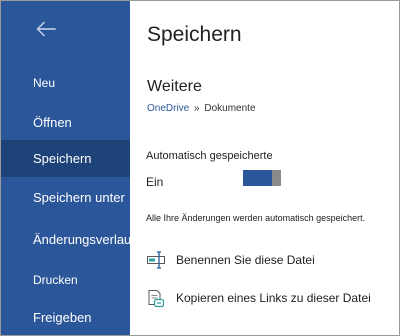 The width and height of the screenshot is (400, 336). Describe the element at coordinates (65, 198) in the screenshot. I see `sidebar-item-save-as: Speichern unter` at that location.